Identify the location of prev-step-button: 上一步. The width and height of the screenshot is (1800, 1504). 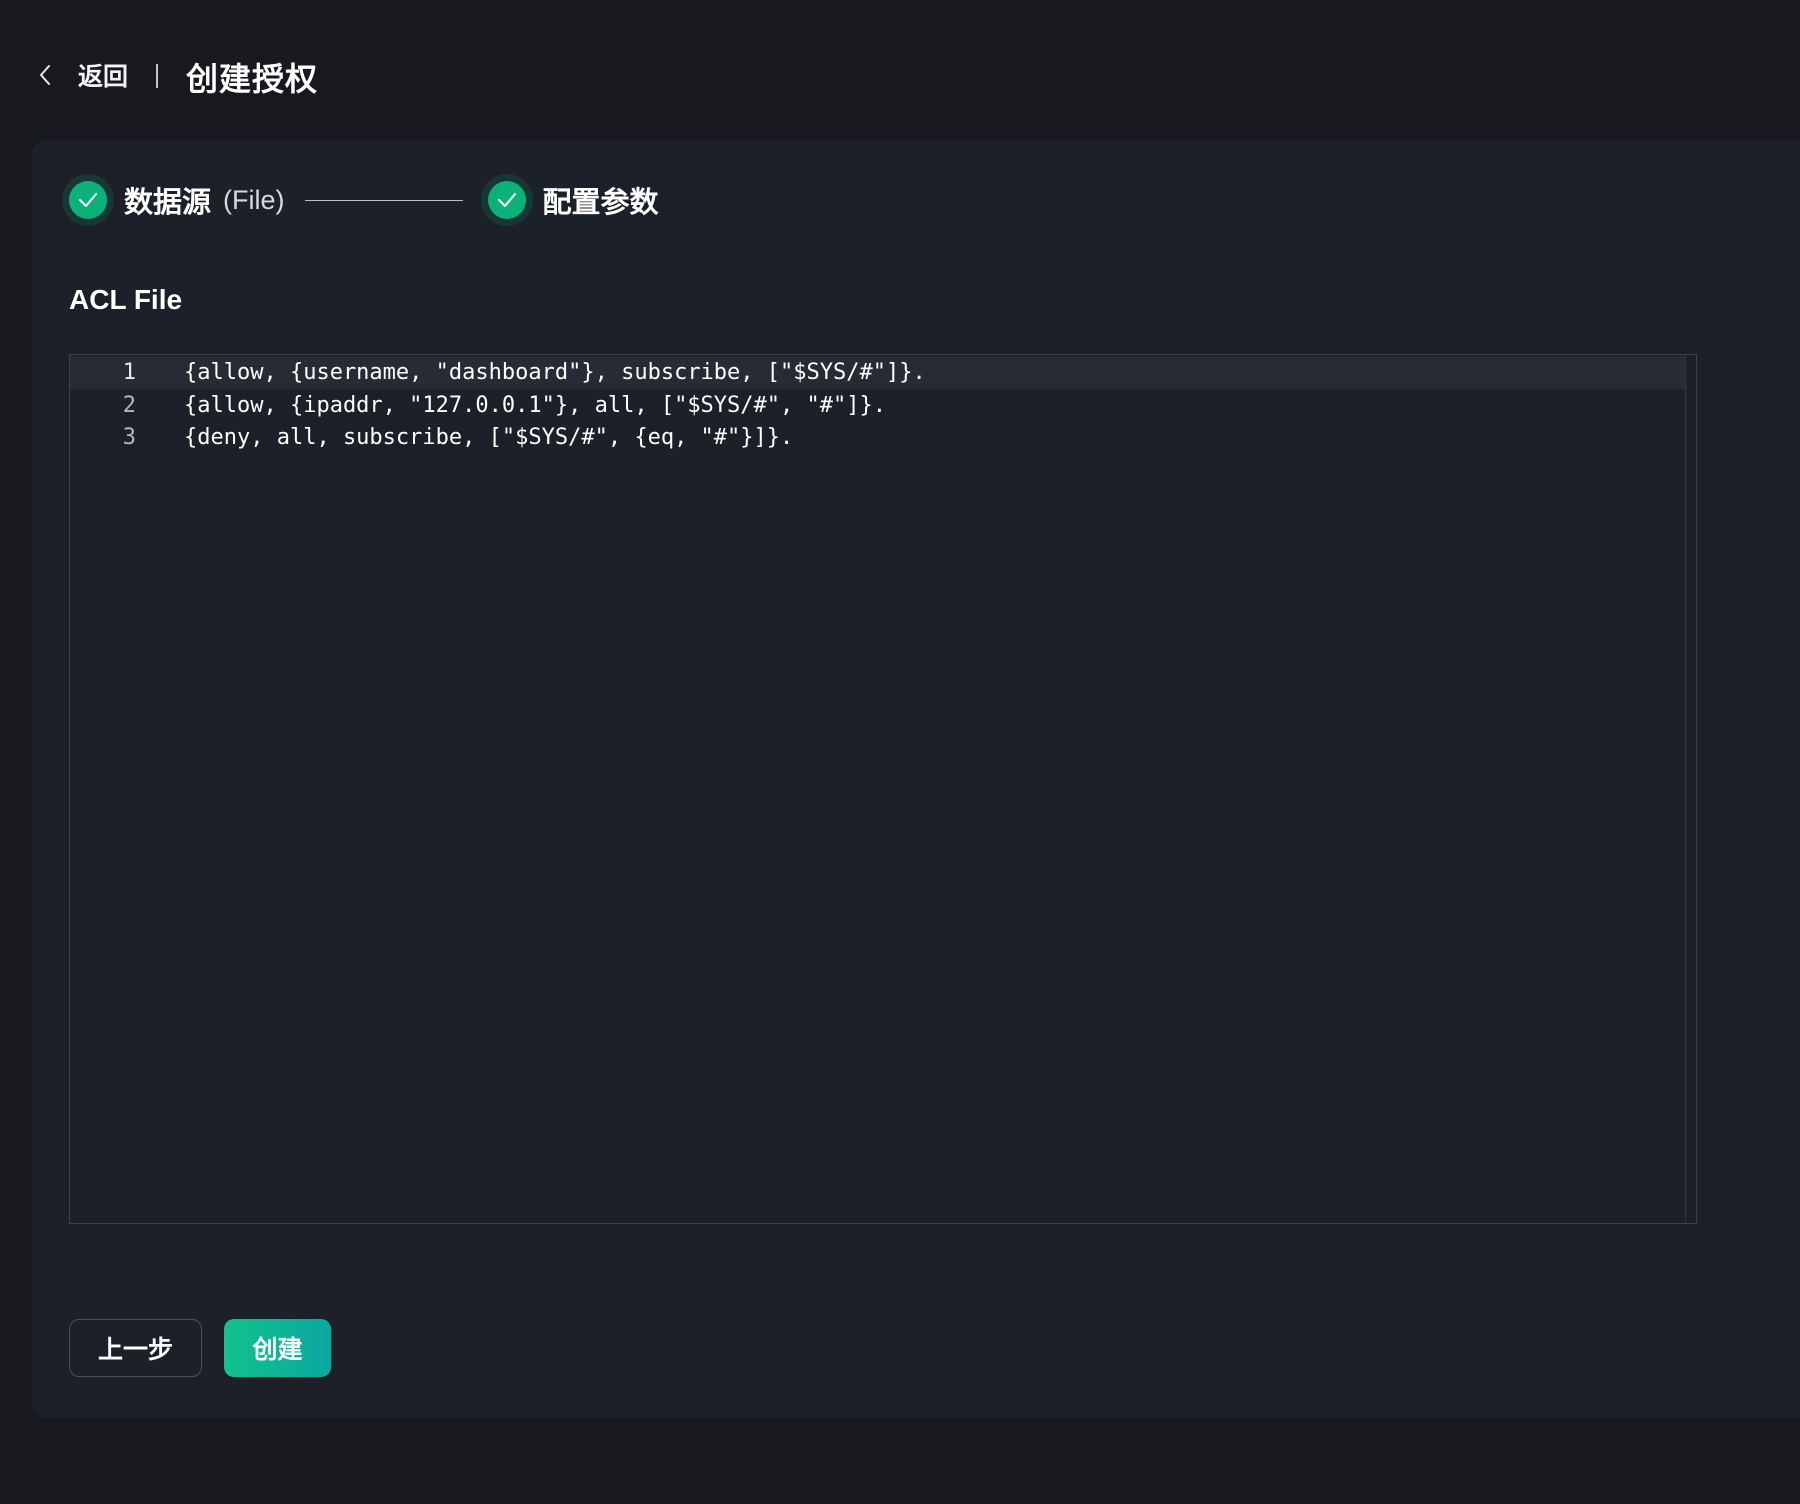
(135, 1348).